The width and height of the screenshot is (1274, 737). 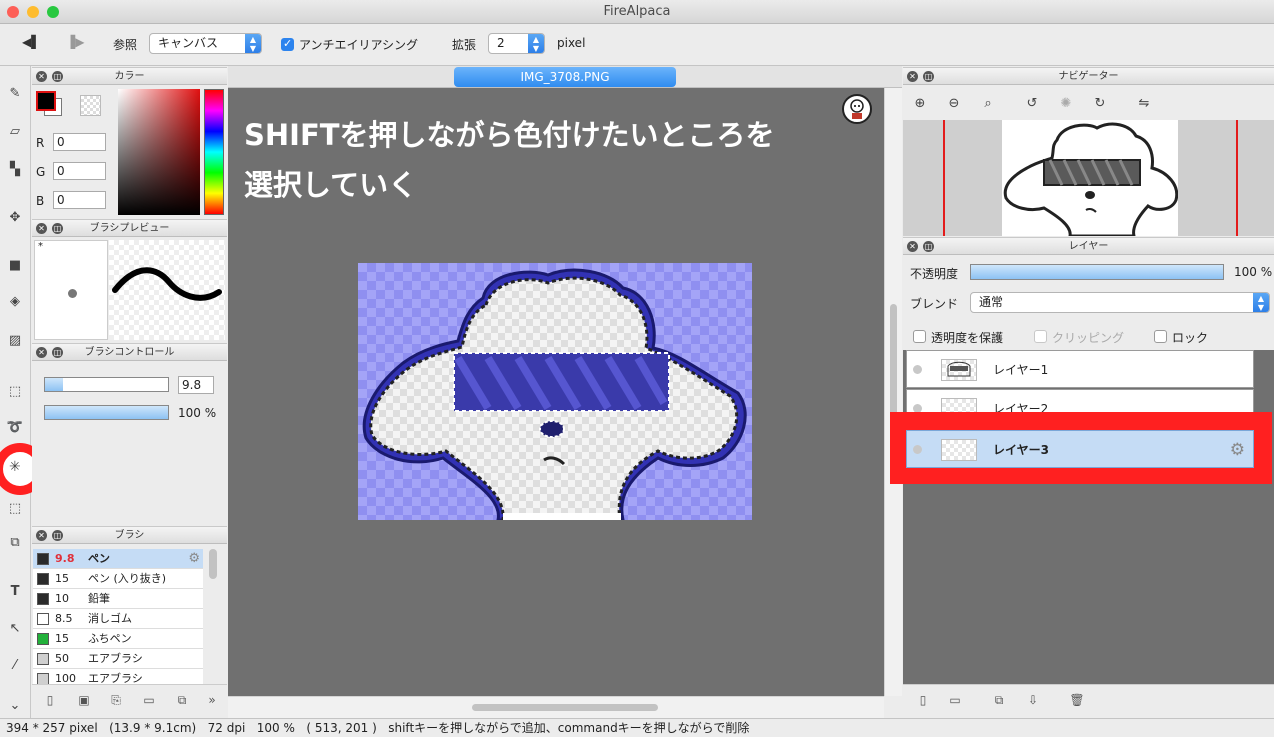 What do you see at coordinates (15, 666) in the screenshot?
I see `eyedropper-tool-icon: ⁄` at bounding box center [15, 666].